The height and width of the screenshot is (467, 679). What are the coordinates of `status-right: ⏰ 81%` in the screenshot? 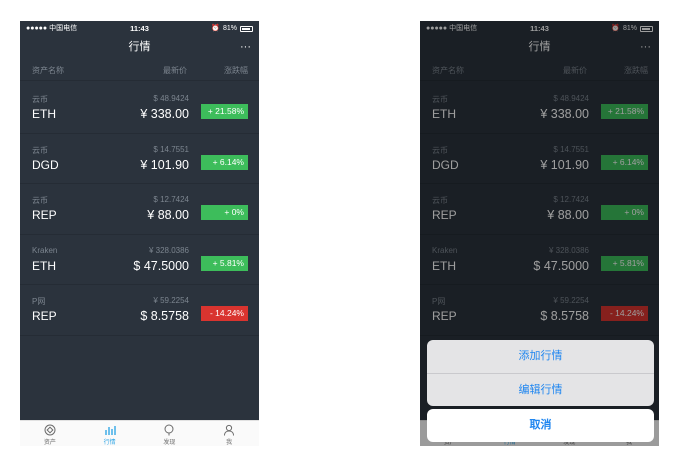 It's located at (232, 28).